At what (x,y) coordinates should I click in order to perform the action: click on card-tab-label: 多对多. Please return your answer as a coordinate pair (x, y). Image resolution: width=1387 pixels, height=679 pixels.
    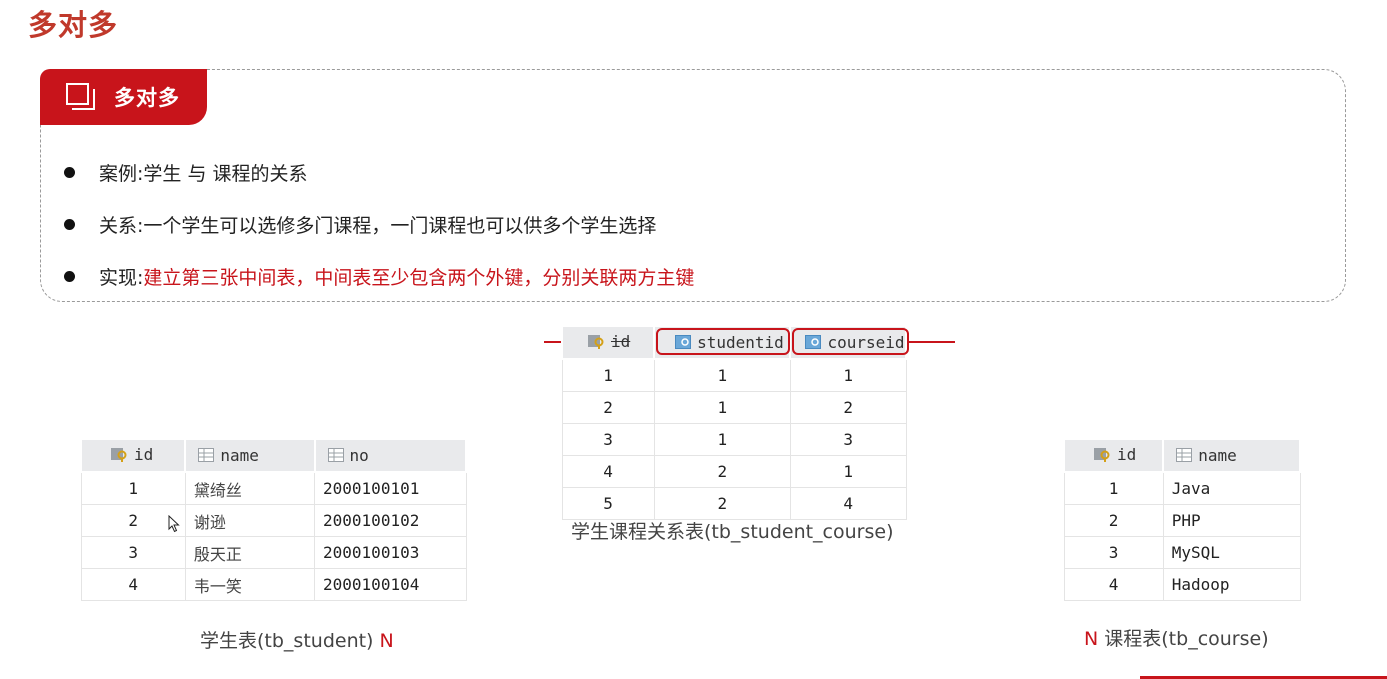
    Looking at the image, I should click on (147, 98).